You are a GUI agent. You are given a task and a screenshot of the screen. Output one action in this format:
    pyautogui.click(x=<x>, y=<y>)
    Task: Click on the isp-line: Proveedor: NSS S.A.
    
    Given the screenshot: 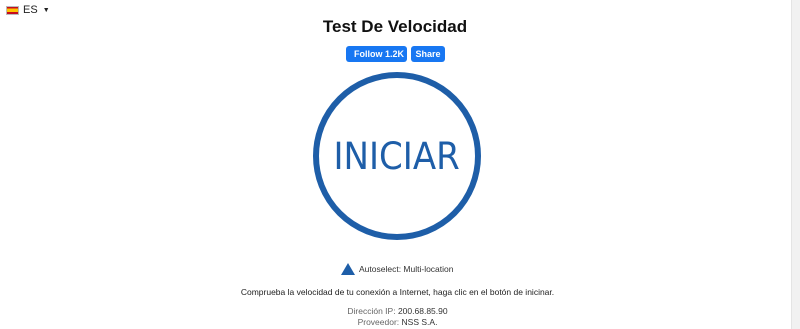 What is the action you would take?
    pyautogui.click(x=397, y=322)
    